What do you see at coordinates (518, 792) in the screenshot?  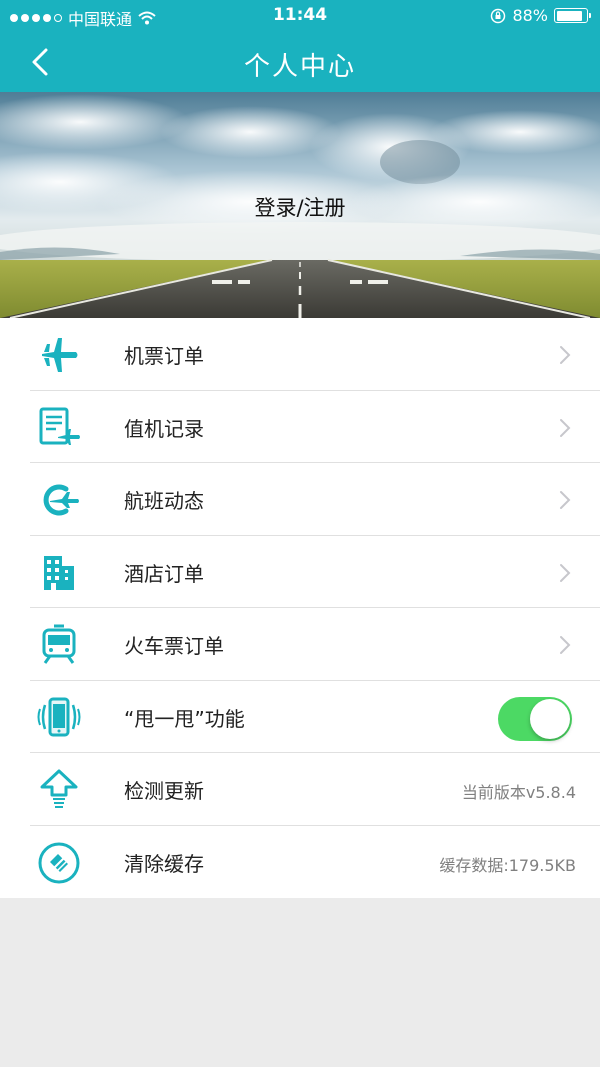 I see `current-version-text: 当前版本v5.8.4` at bounding box center [518, 792].